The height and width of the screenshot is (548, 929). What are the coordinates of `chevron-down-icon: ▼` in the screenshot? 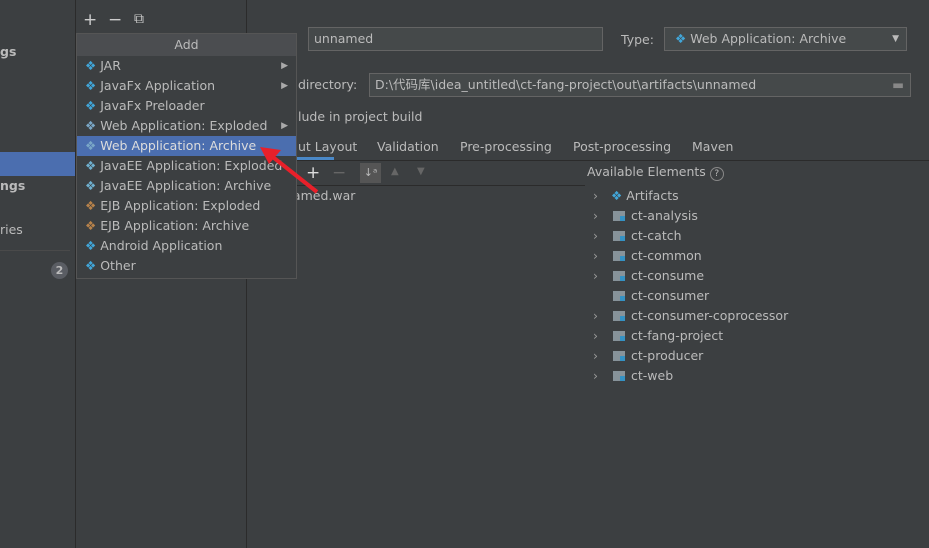 It's located at (895, 39).